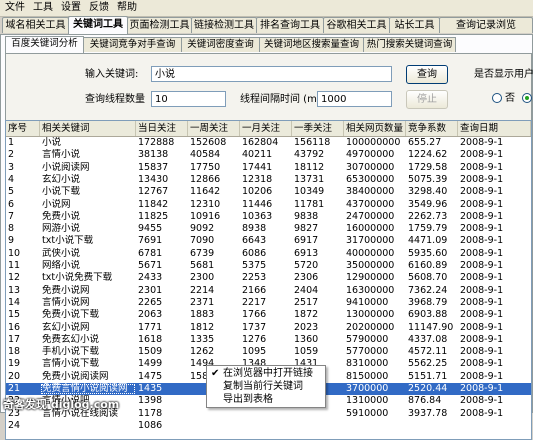 The height and width of the screenshot is (440, 533). I want to click on cell-month: 162804, so click(260, 142).